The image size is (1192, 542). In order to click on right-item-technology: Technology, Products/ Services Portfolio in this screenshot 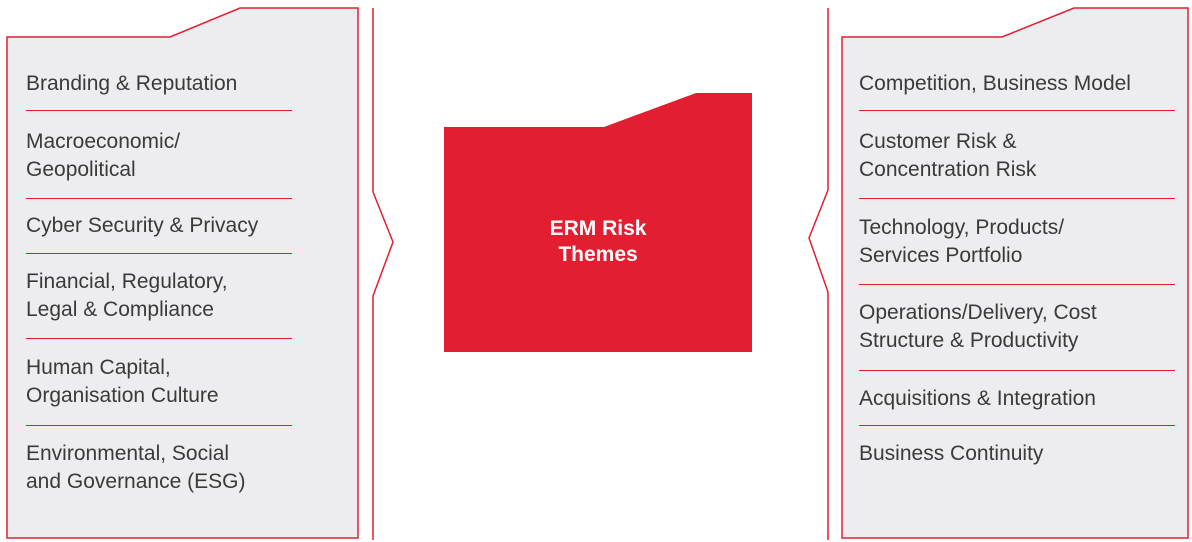, I will do `click(961, 242)`.